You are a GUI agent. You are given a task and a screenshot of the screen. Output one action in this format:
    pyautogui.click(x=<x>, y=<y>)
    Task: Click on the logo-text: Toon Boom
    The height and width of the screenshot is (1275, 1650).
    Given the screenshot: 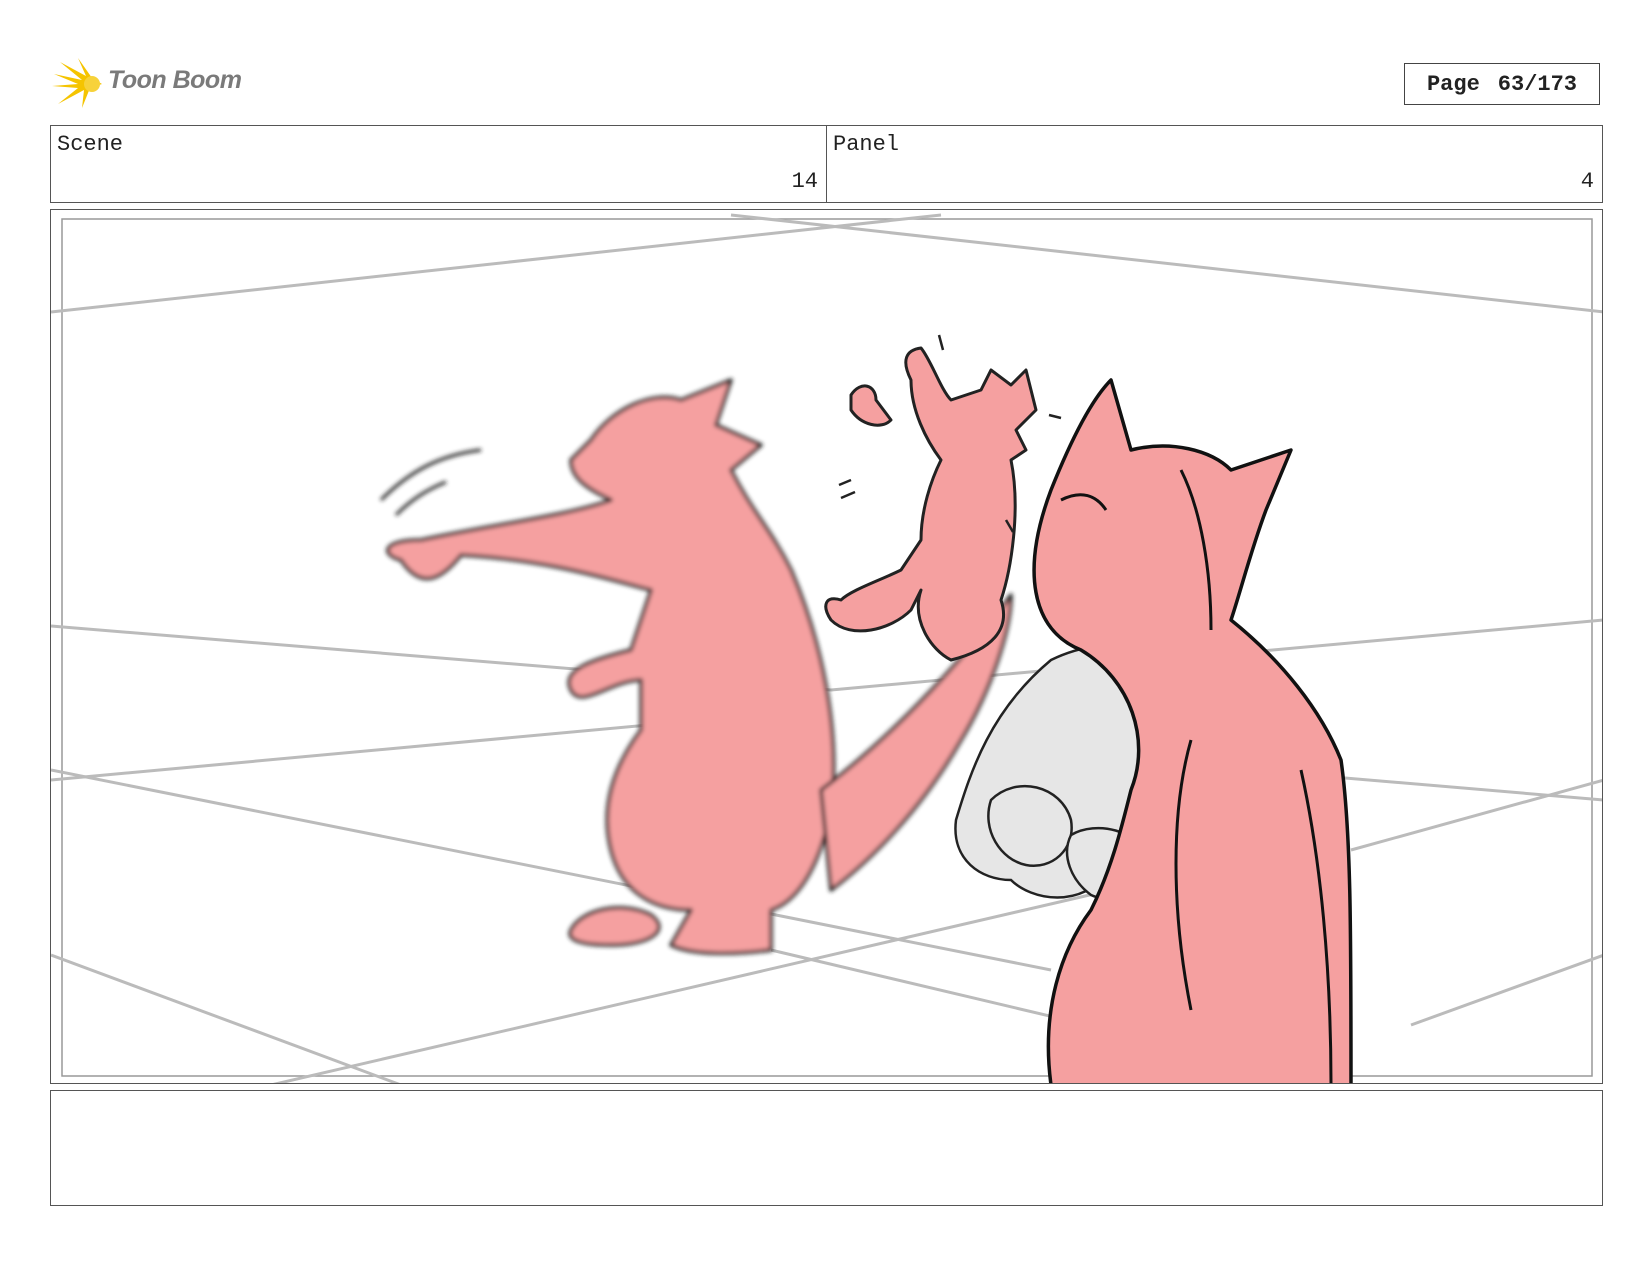 What is the action you would take?
    pyautogui.click(x=175, y=80)
    